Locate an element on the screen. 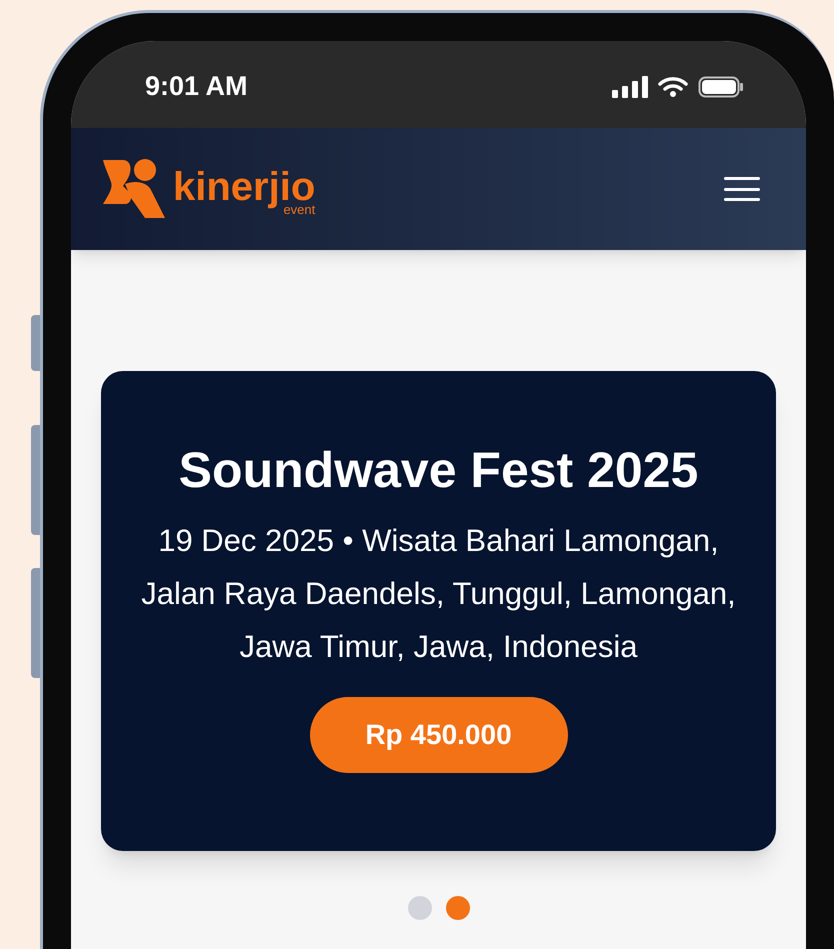  signal-icon is located at coordinates (630, 87).